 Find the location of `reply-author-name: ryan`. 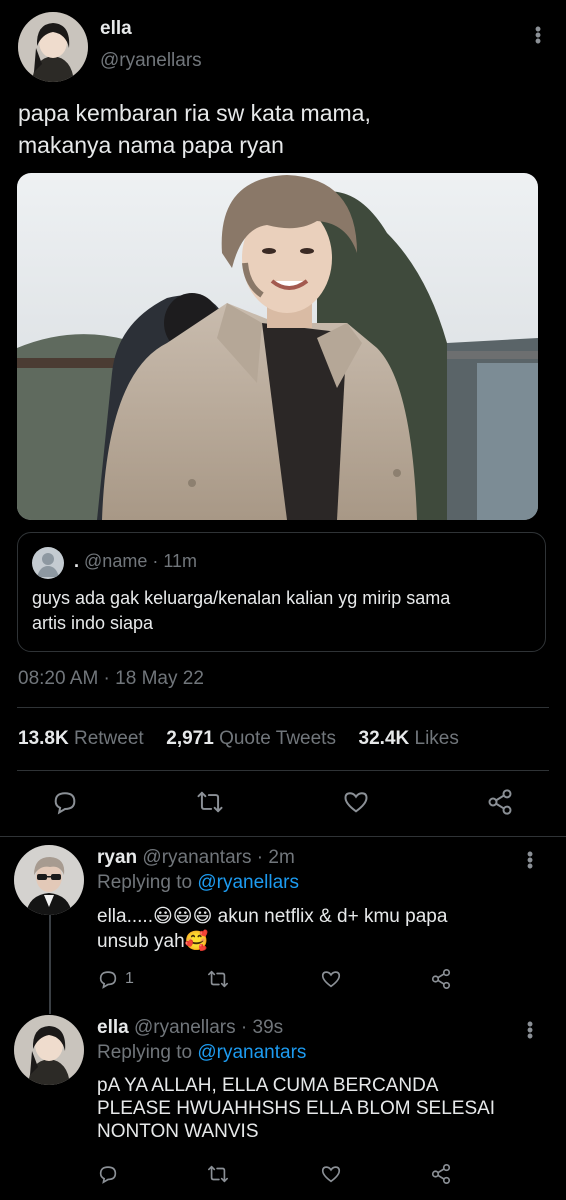

reply-author-name: ryan is located at coordinates (117, 857).